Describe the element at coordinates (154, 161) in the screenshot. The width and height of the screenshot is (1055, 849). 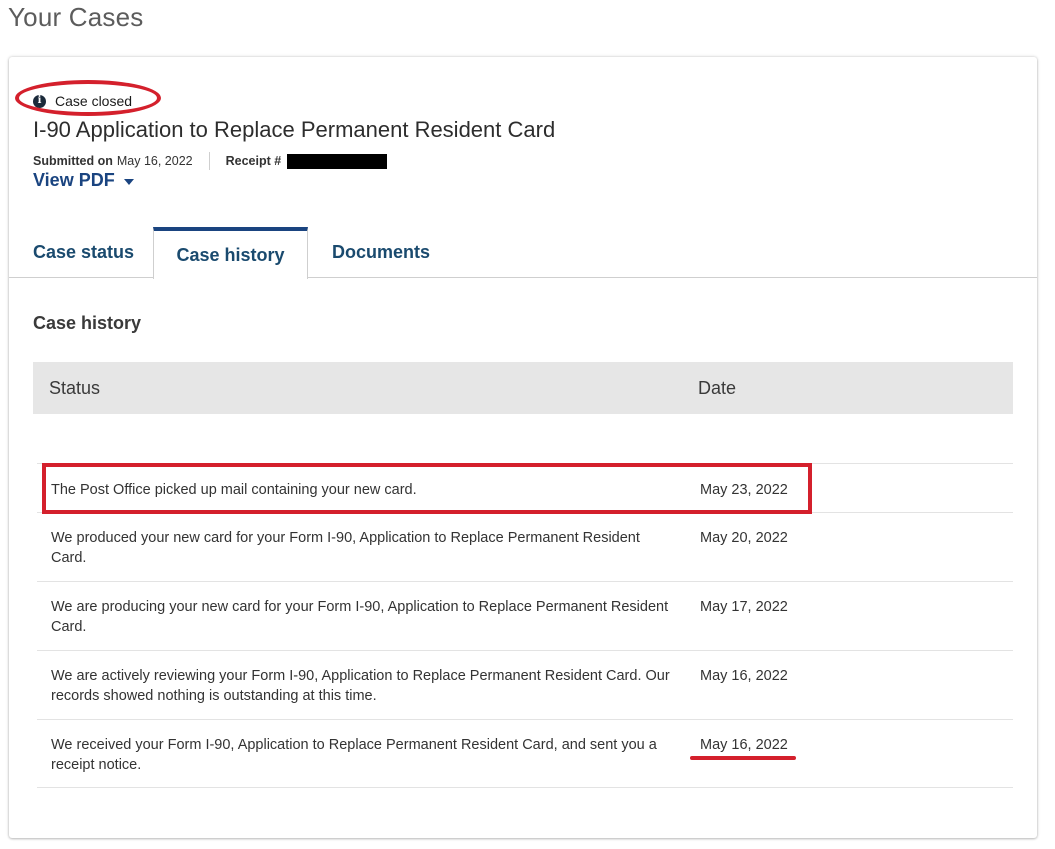
I see `submitted-date: May 16, 2022` at that location.